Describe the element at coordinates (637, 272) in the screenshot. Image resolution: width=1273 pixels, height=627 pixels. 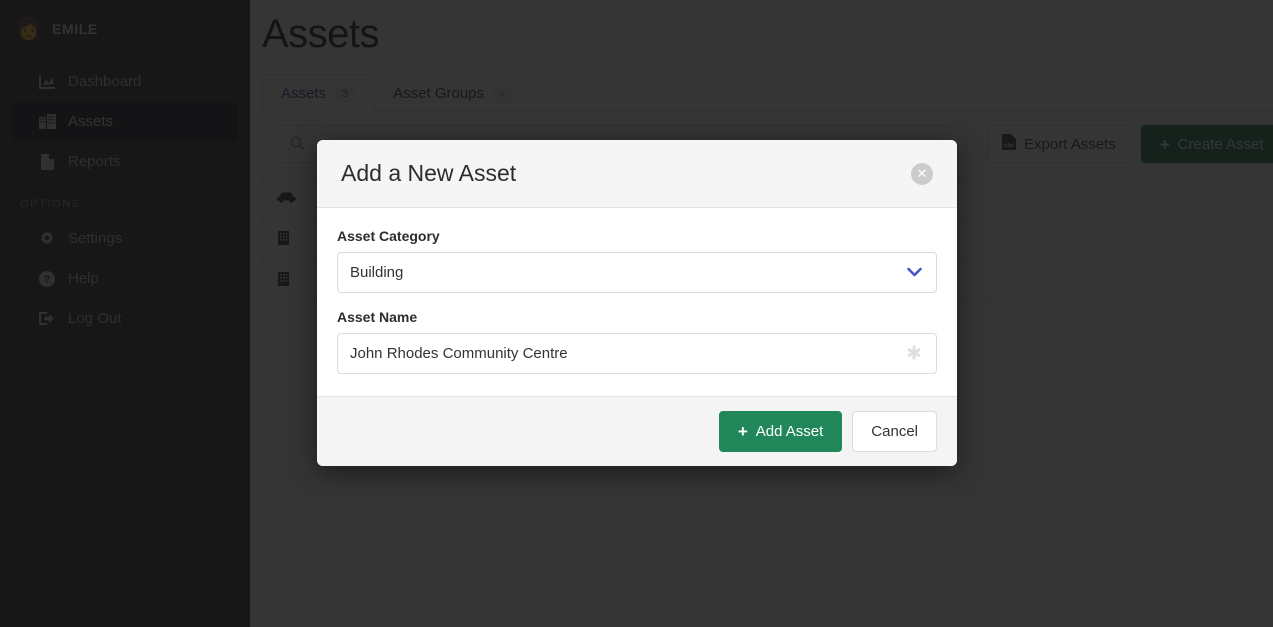
I see `asset-category-select: Building` at that location.